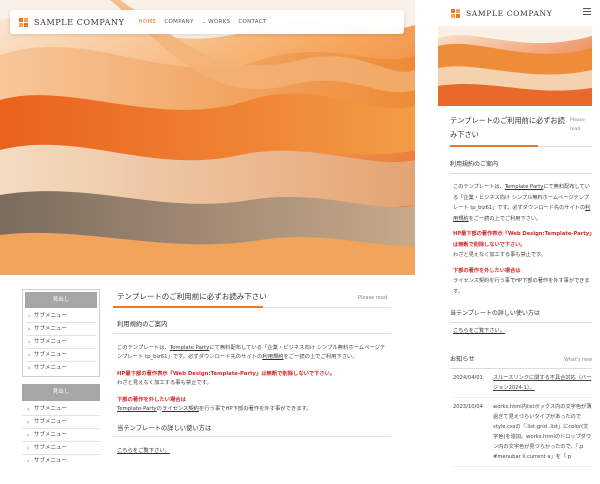 This screenshot has height=484, width=600. I want to click on section-heading-terms: 利用規約のご案内, so click(252, 321).